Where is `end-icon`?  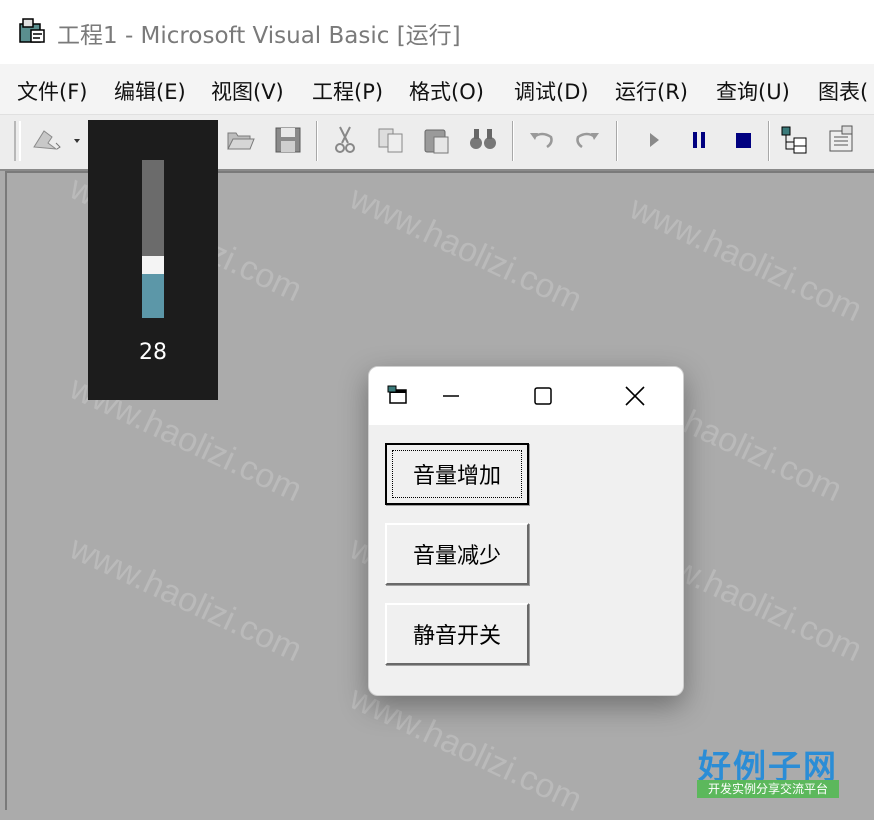
end-icon is located at coordinates (743, 140).